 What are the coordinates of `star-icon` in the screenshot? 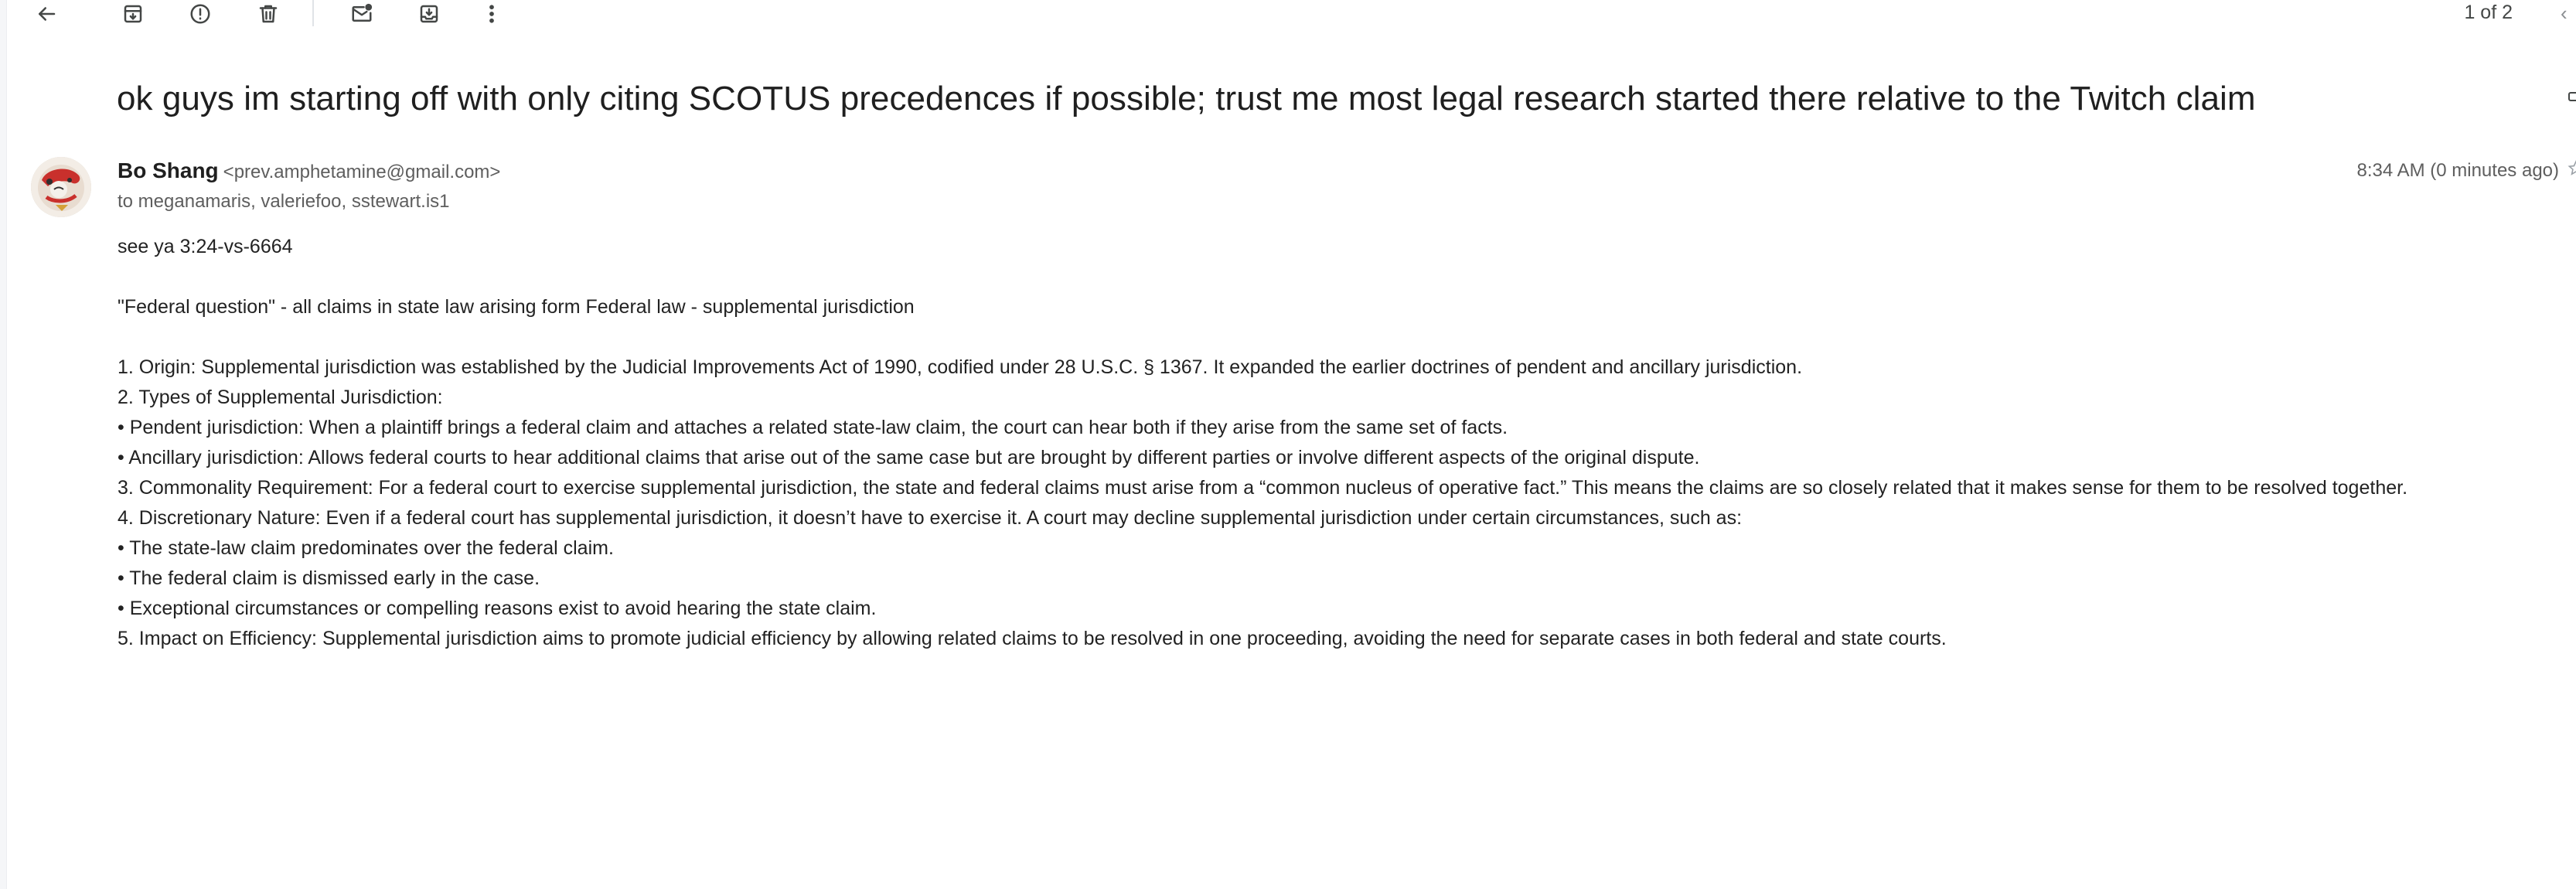 It's located at (2571, 169).